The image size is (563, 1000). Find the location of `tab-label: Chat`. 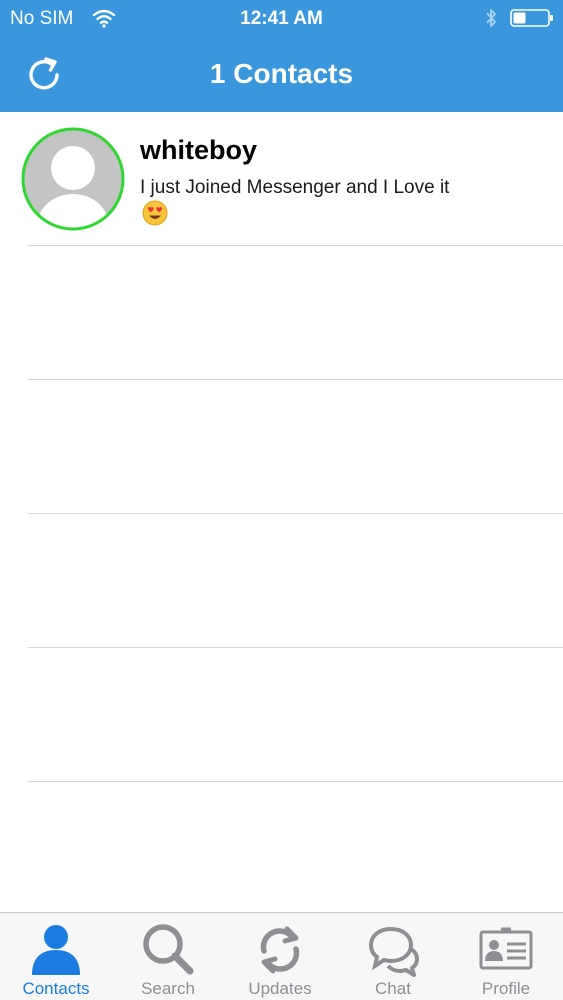

tab-label: Chat is located at coordinates (393, 988).